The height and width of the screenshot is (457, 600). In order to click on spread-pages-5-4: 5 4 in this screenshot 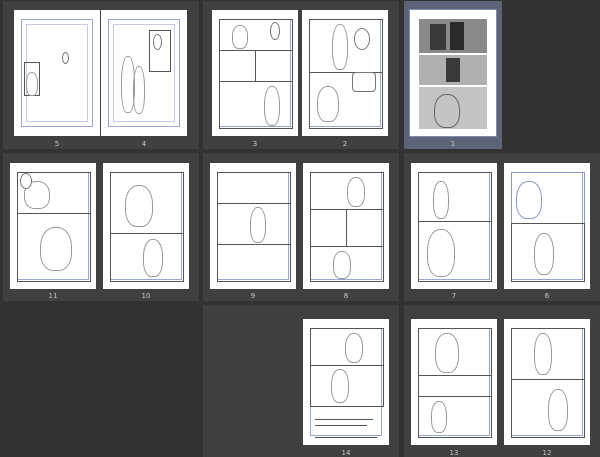, I will do `click(101, 75)`.